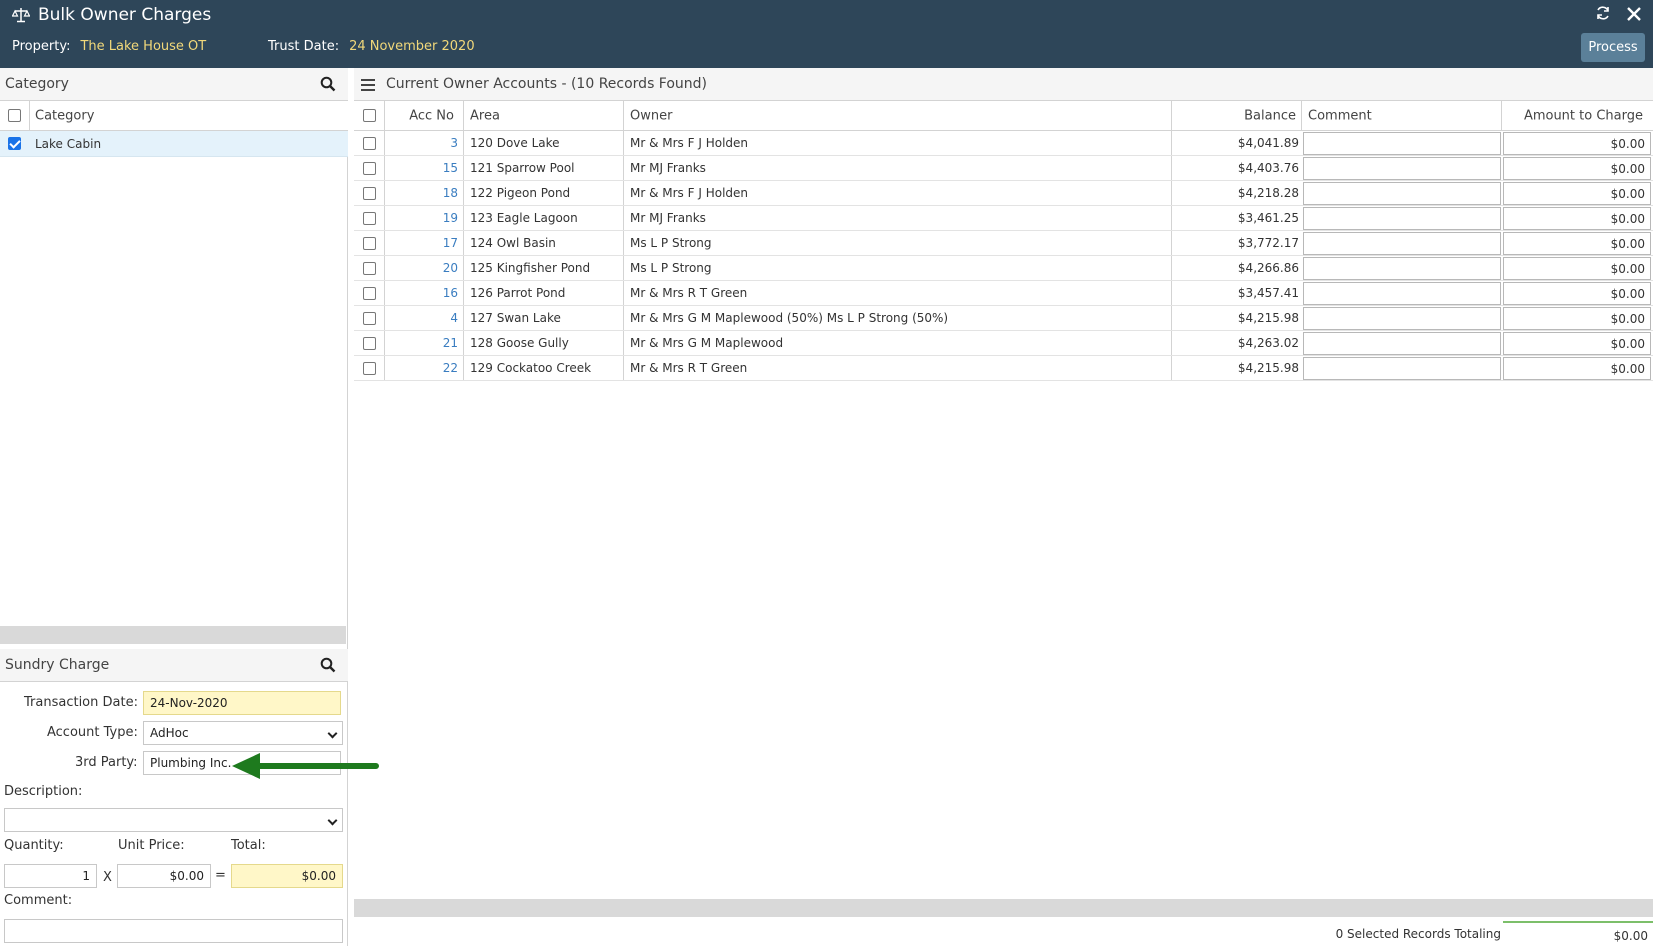  I want to click on menu-icon, so click(368, 85).